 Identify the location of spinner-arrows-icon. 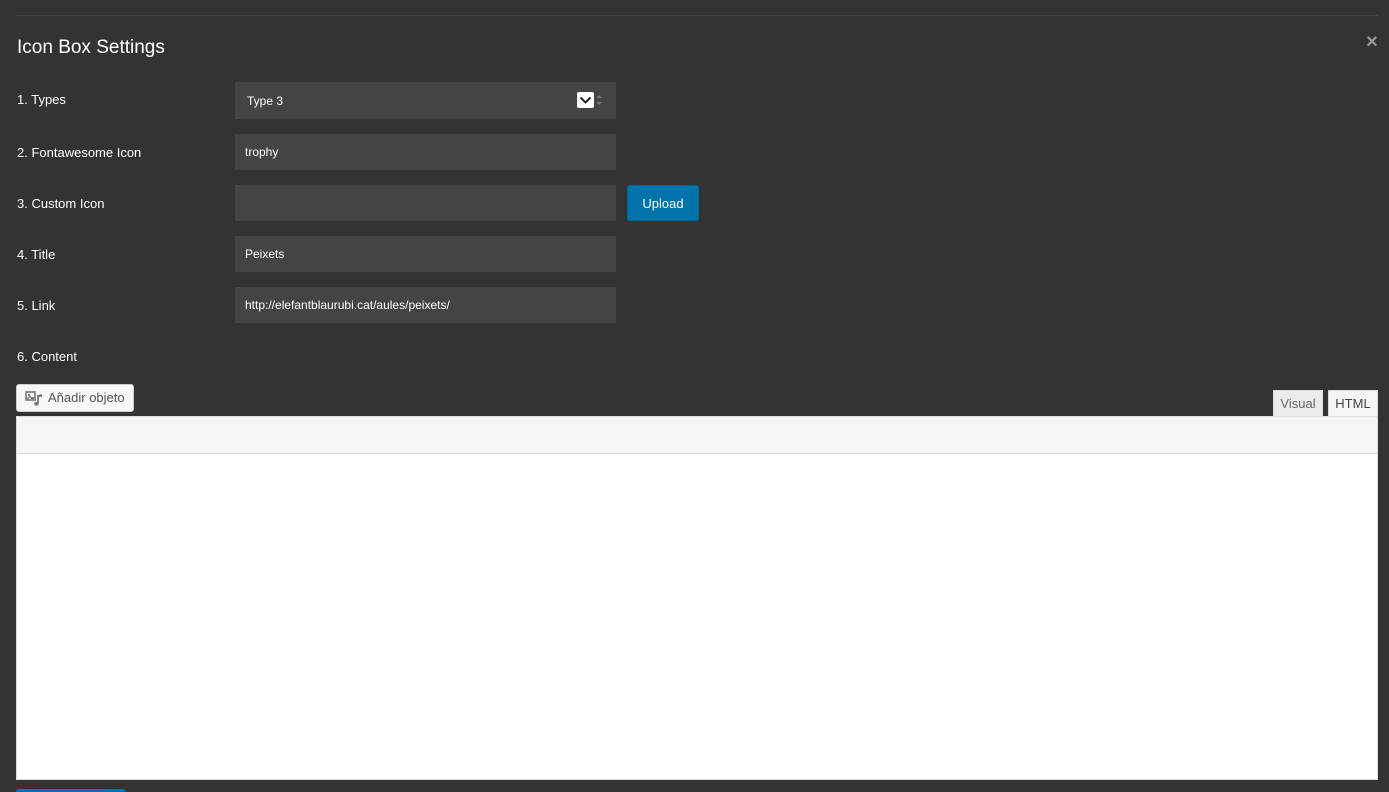
(599, 100).